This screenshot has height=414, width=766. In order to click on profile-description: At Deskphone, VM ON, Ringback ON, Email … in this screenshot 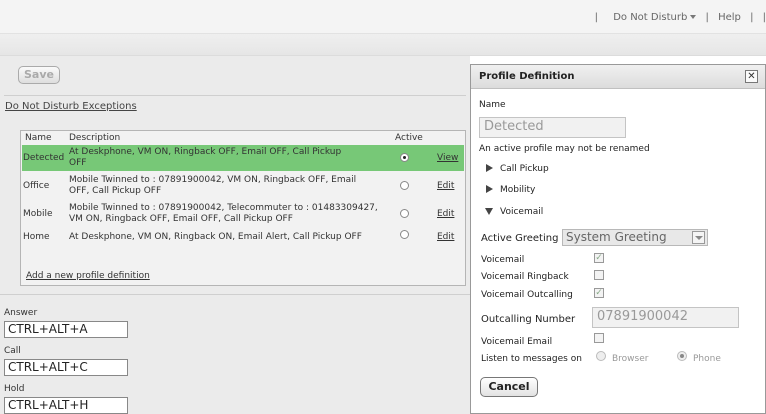, I will do `click(215, 237)`.